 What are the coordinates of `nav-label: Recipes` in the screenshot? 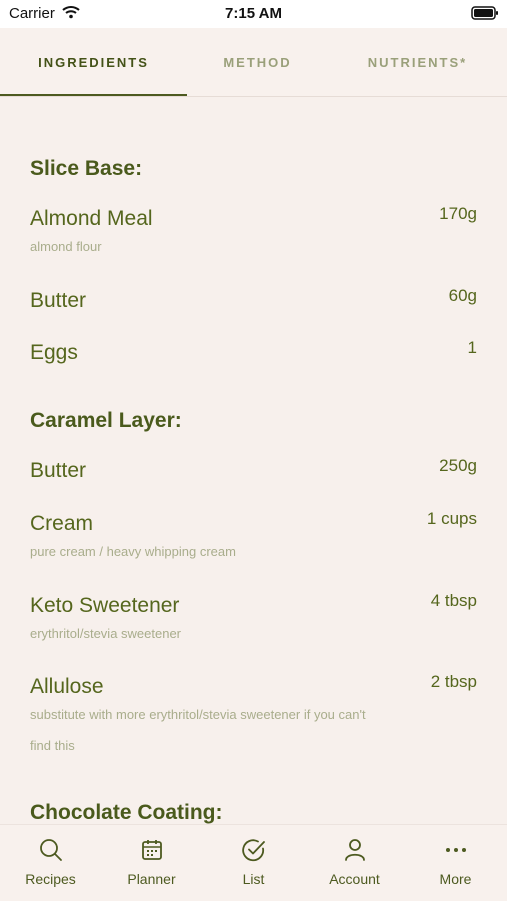 It's located at (50, 879).